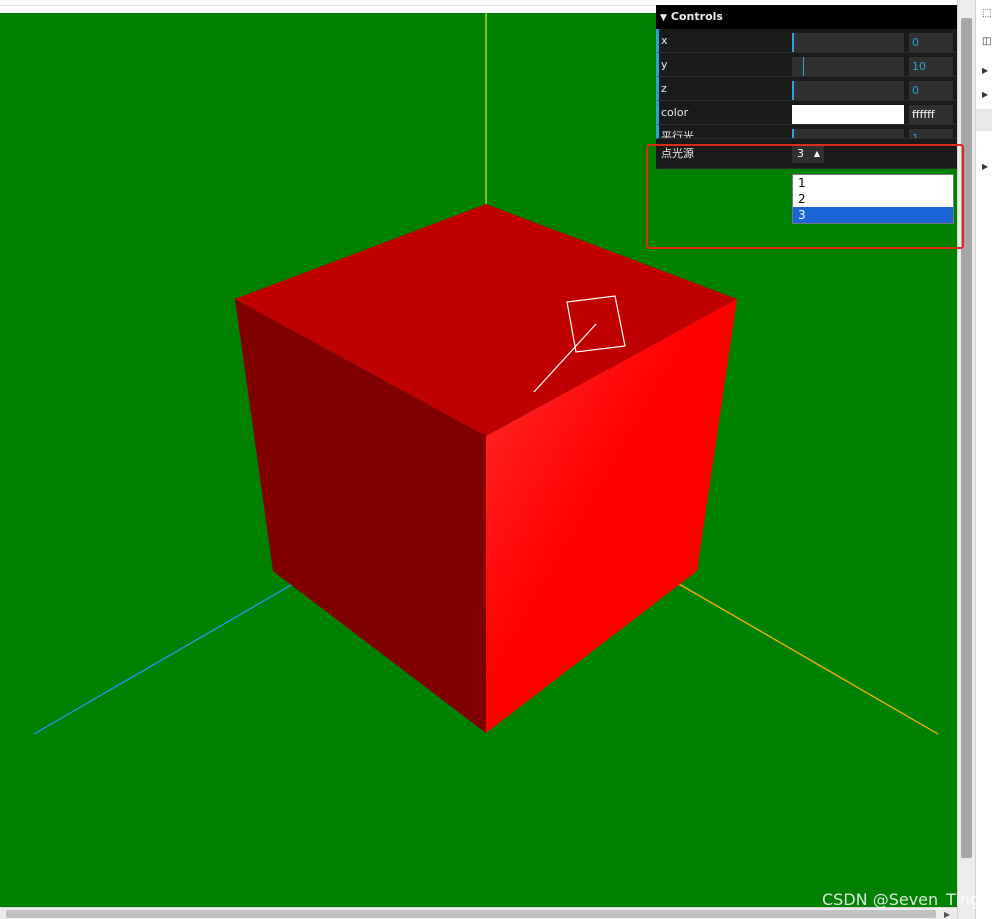 This screenshot has width=992, height=919. Describe the element at coordinates (986, 41) in the screenshot. I see `panel-icon: ◫` at that location.